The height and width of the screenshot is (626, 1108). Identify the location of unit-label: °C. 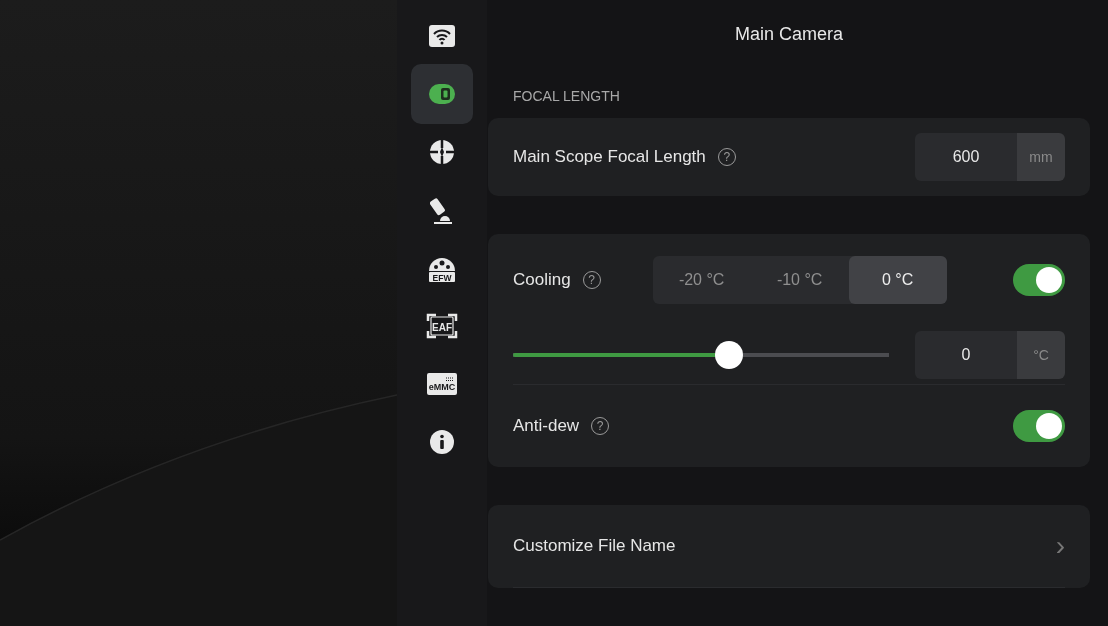
(1041, 355).